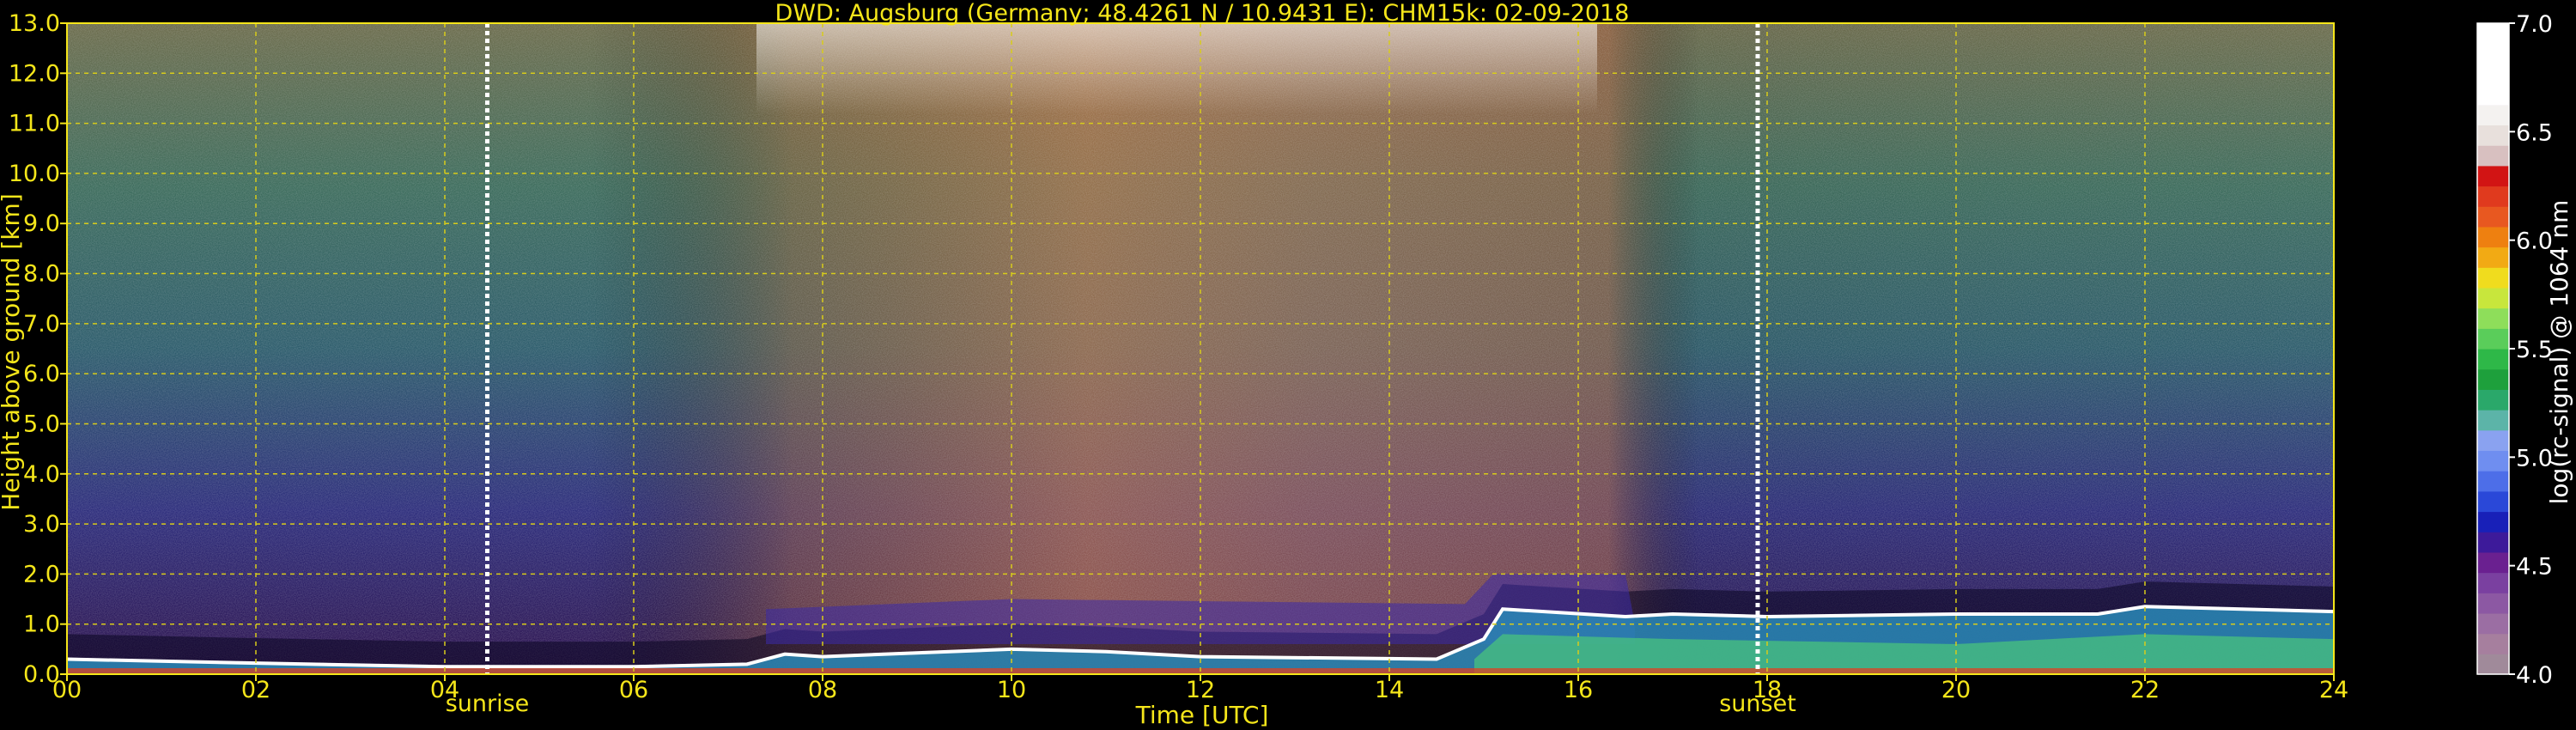 The image size is (2576, 730). What do you see at coordinates (34, 174) in the screenshot?
I see `y-tick-label: 10.0` at bounding box center [34, 174].